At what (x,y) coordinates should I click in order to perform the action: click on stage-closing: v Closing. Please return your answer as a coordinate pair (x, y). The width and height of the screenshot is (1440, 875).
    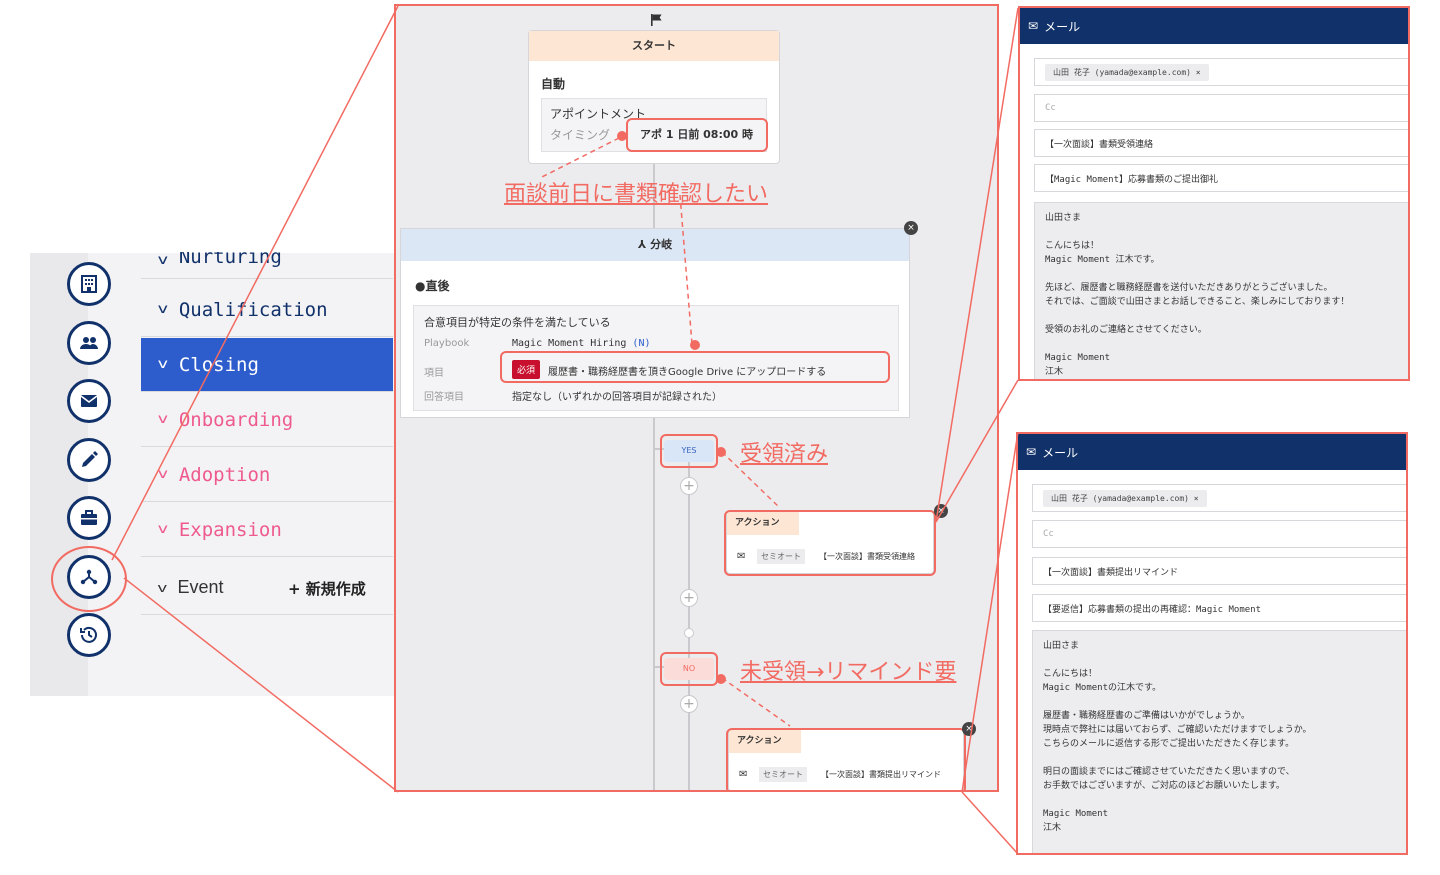
    Looking at the image, I should click on (267, 365).